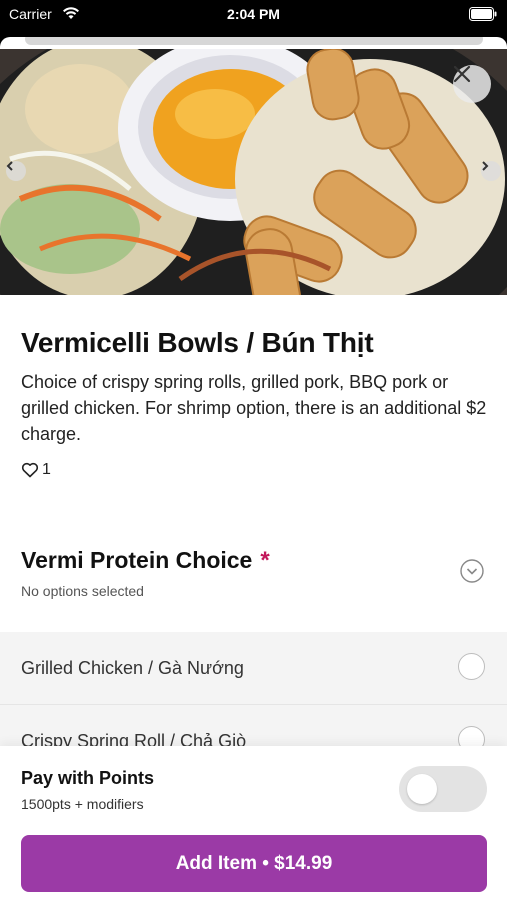  Describe the element at coordinates (483, 14) in the screenshot. I see `battery-icon` at that location.